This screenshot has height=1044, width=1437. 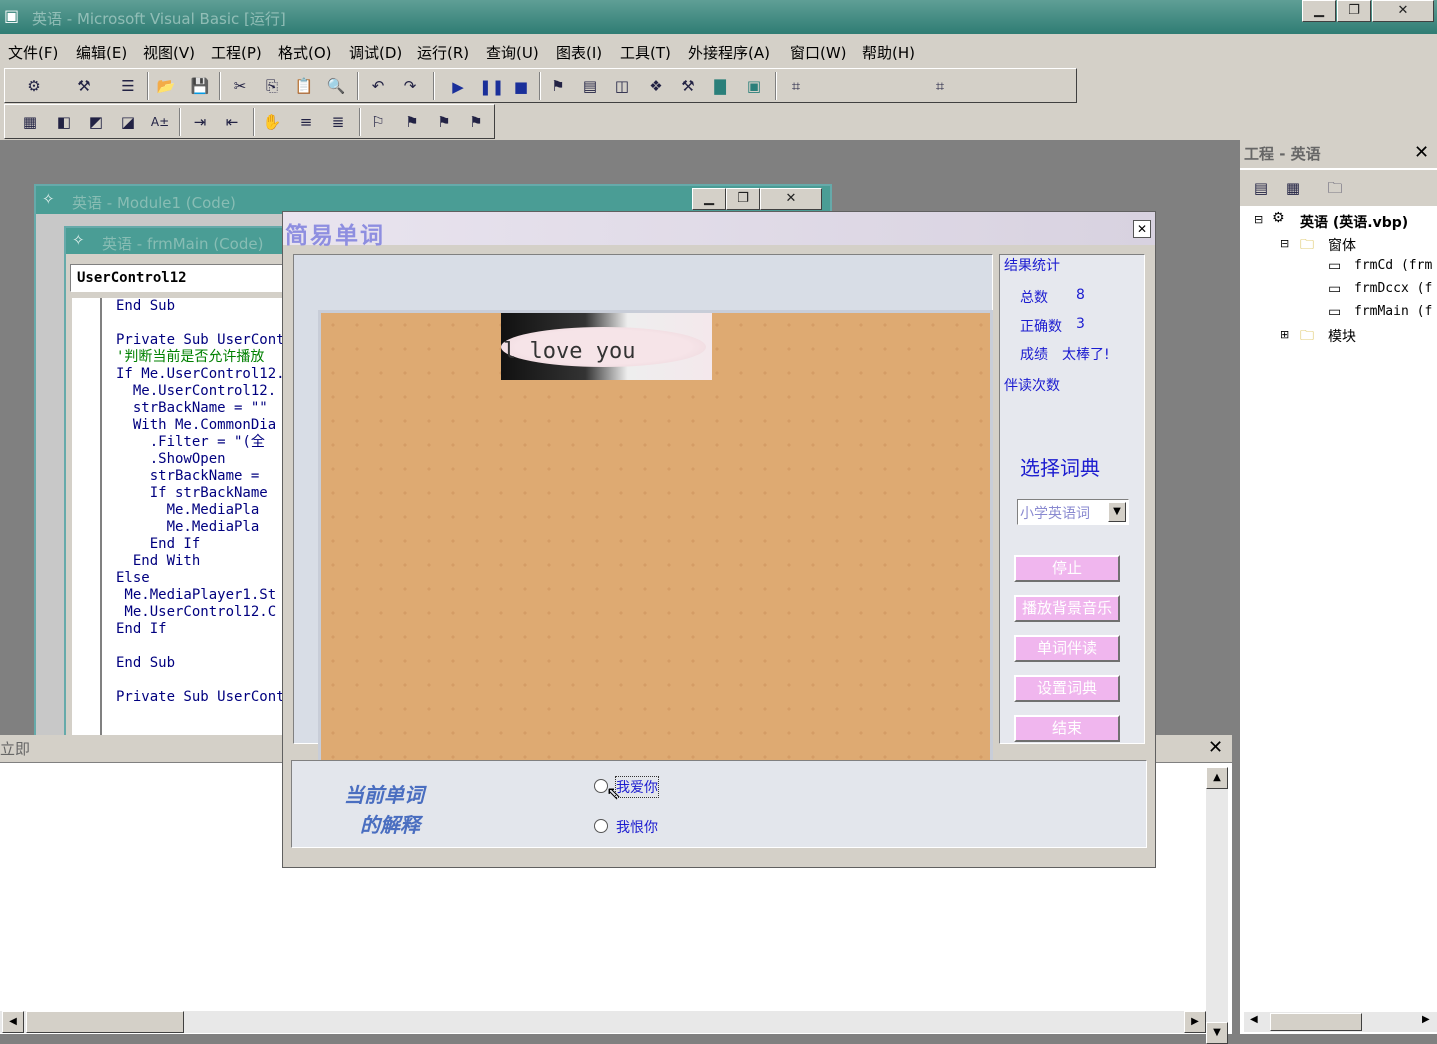 I want to click on code-line: Me.UserControl12., so click(x=200, y=391).